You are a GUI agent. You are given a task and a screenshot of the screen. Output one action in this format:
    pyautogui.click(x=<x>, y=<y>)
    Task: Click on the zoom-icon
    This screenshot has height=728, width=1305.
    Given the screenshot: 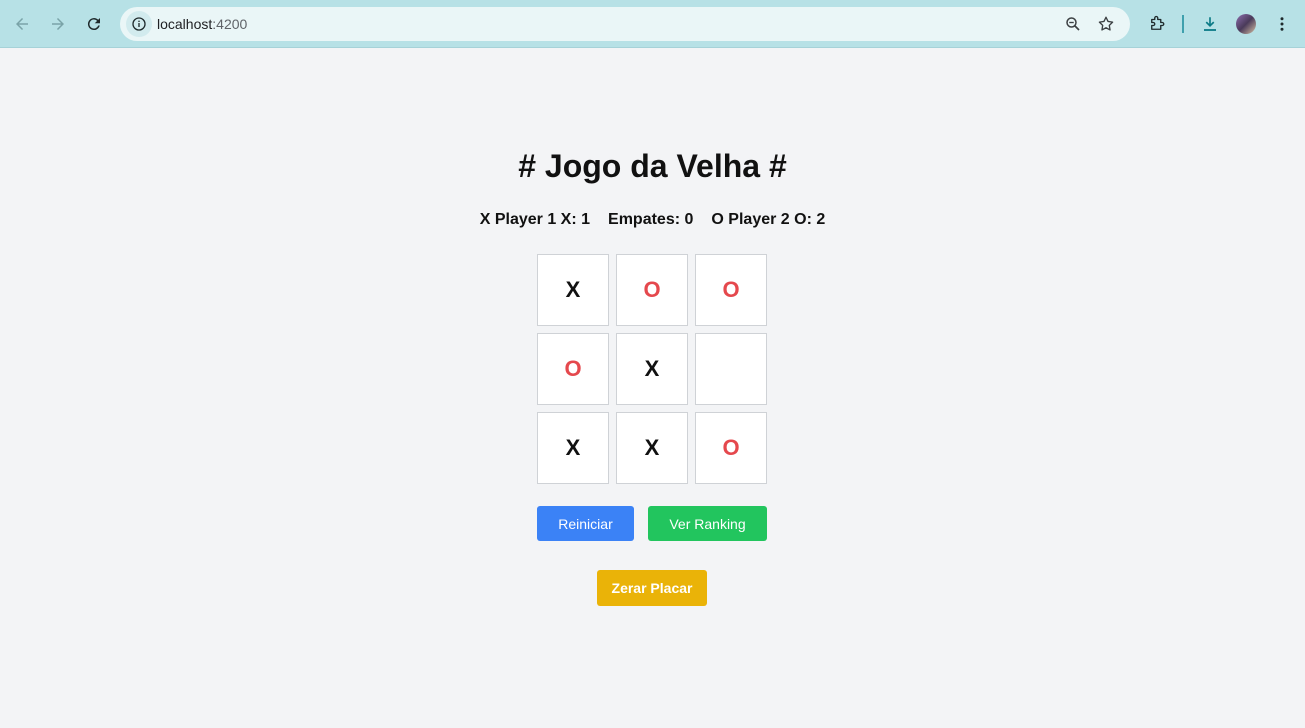 What is the action you would take?
    pyautogui.click(x=1073, y=24)
    